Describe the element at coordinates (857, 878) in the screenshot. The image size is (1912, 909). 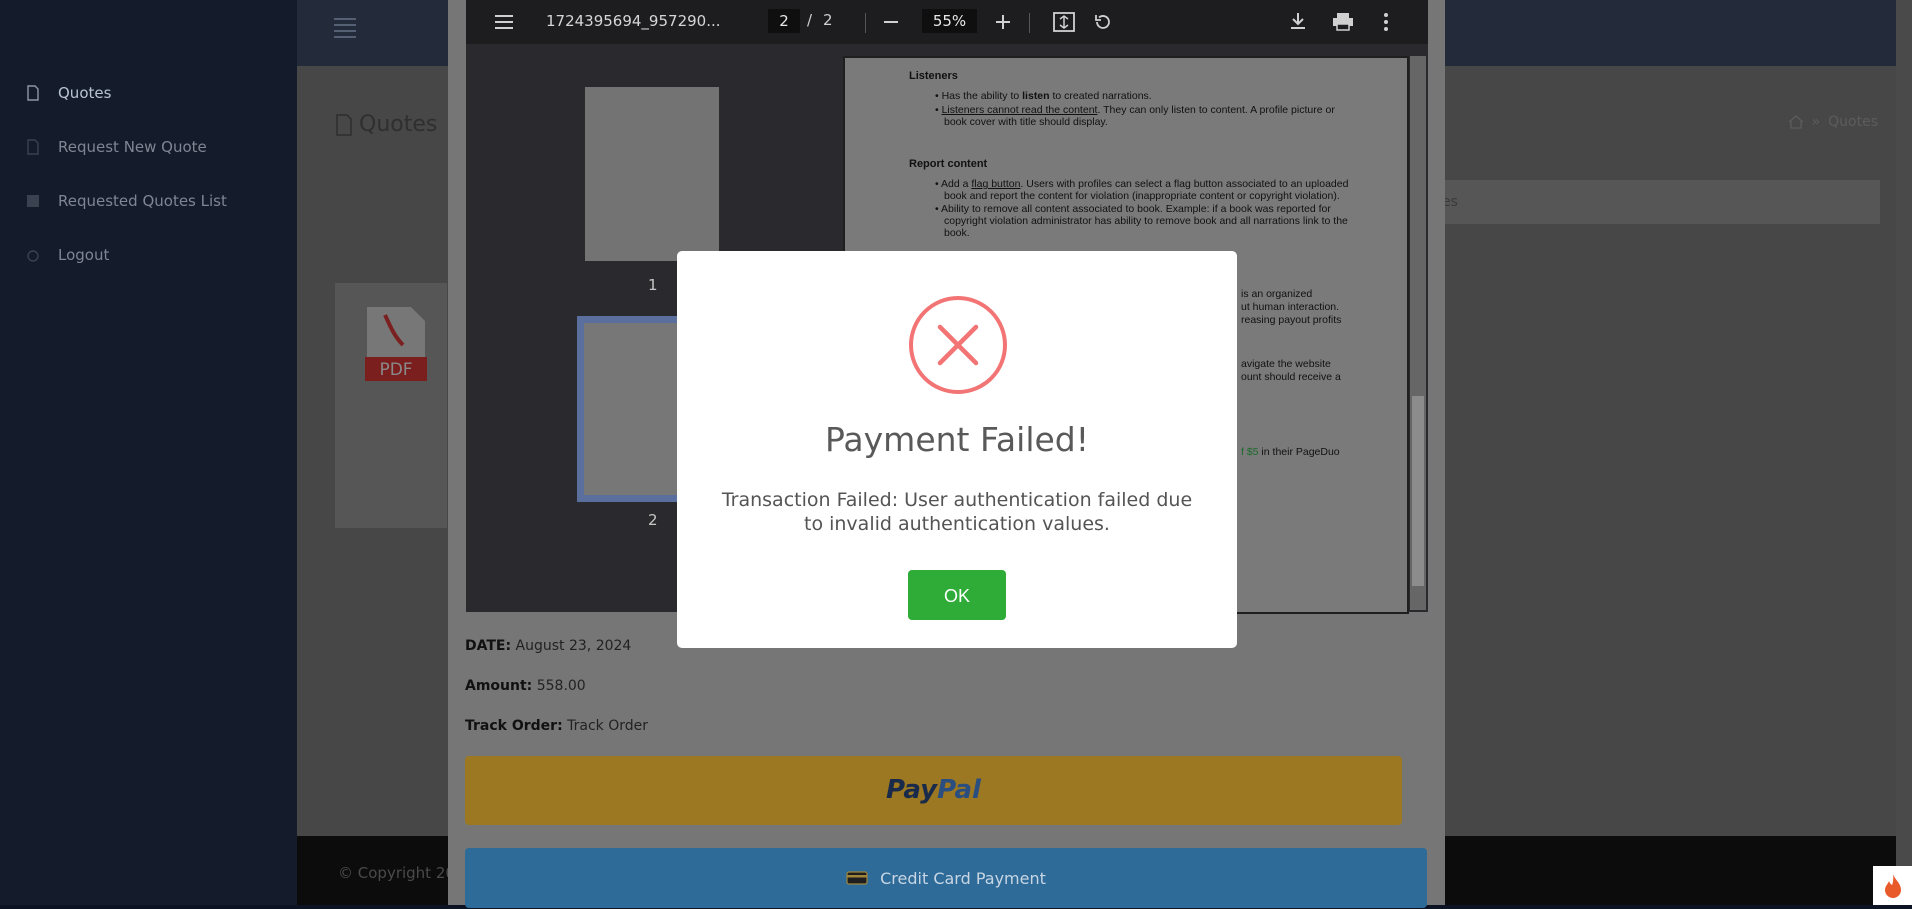
I see `credit-card-icon` at that location.